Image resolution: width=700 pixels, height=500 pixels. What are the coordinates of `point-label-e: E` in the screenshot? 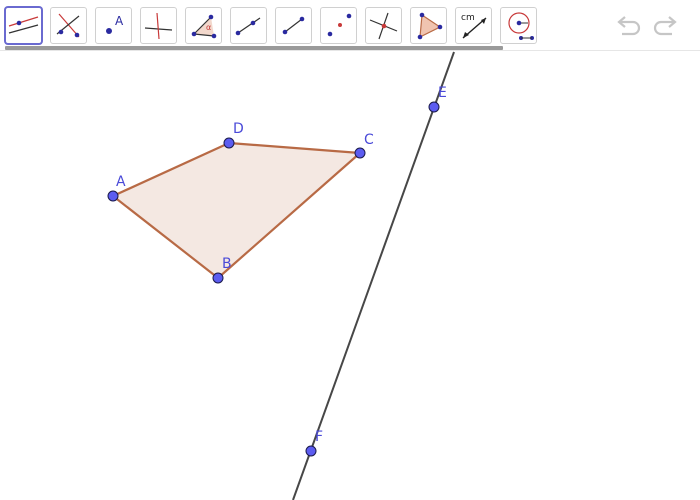 It's located at (442, 93).